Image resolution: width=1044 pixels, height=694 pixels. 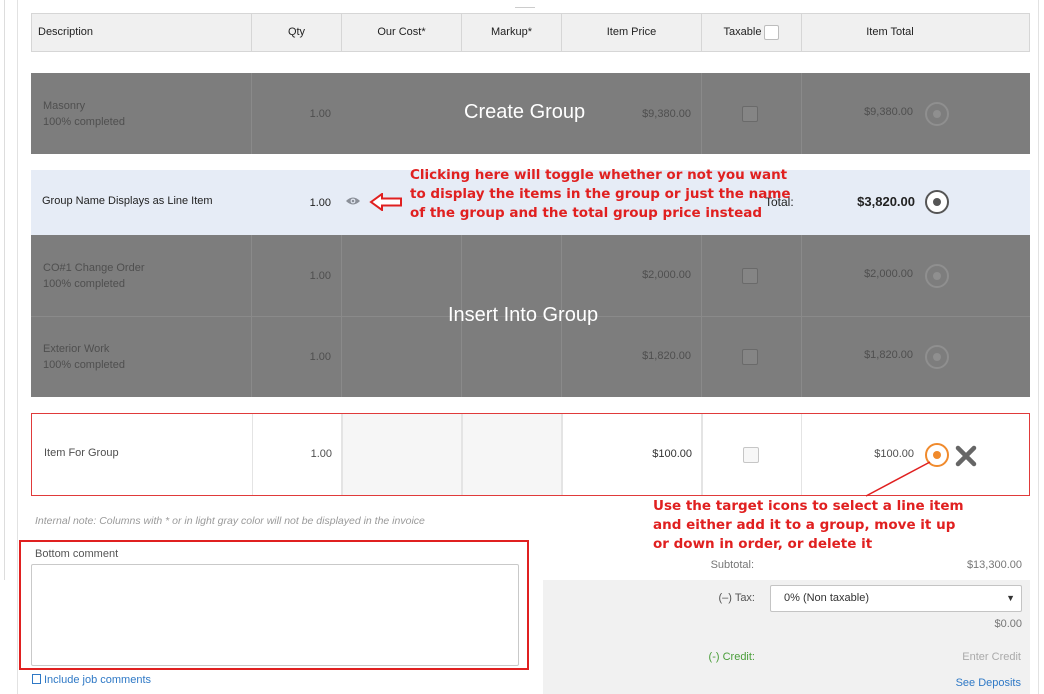 I want to click on see-deposits-link: See Deposits, so click(x=950, y=683).